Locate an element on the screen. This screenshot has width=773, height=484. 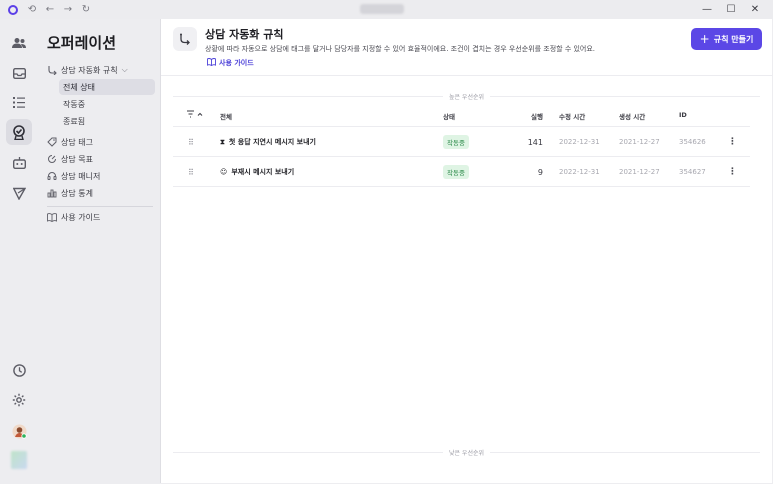
nav-controls: ⟲ ← → ↻ is located at coordinates (59, 9).